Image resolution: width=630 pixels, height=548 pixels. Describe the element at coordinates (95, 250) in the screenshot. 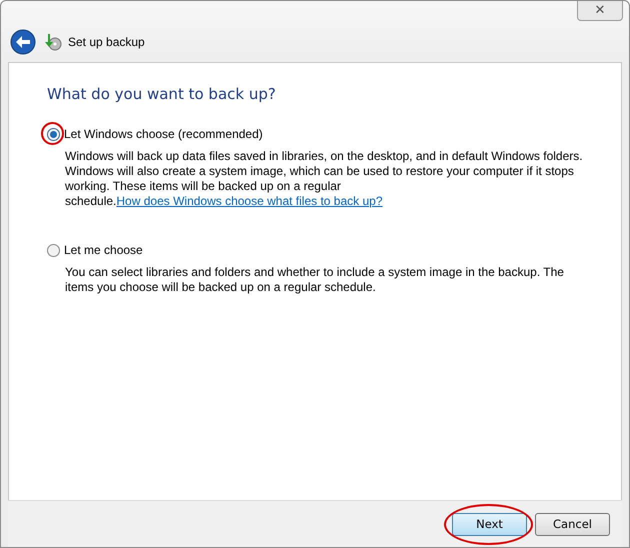

I see `radio-option: Let me choose` at that location.